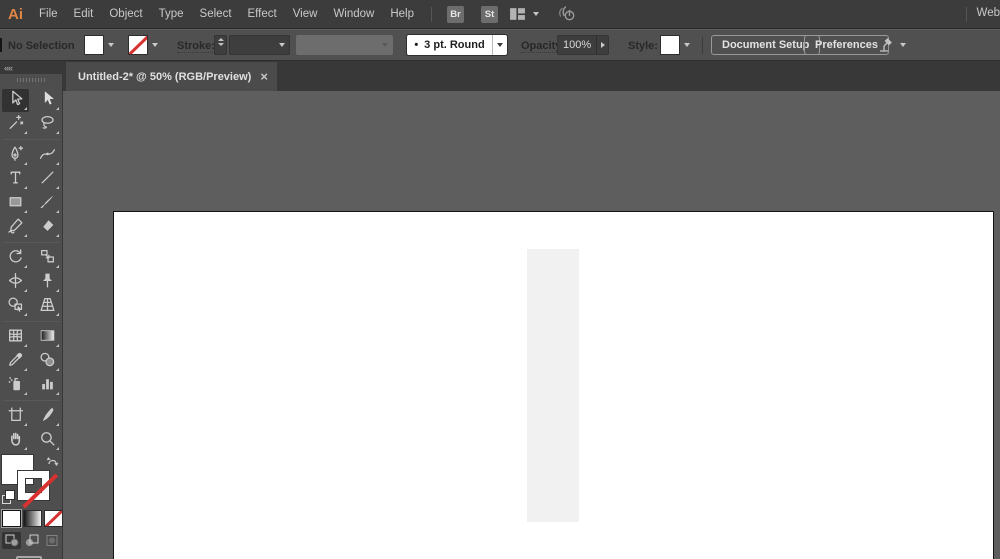 The image size is (1000, 559). What do you see at coordinates (47, 282) in the screenshot?
I see `puppet-warp-tool` at bounding box center [47, 282].